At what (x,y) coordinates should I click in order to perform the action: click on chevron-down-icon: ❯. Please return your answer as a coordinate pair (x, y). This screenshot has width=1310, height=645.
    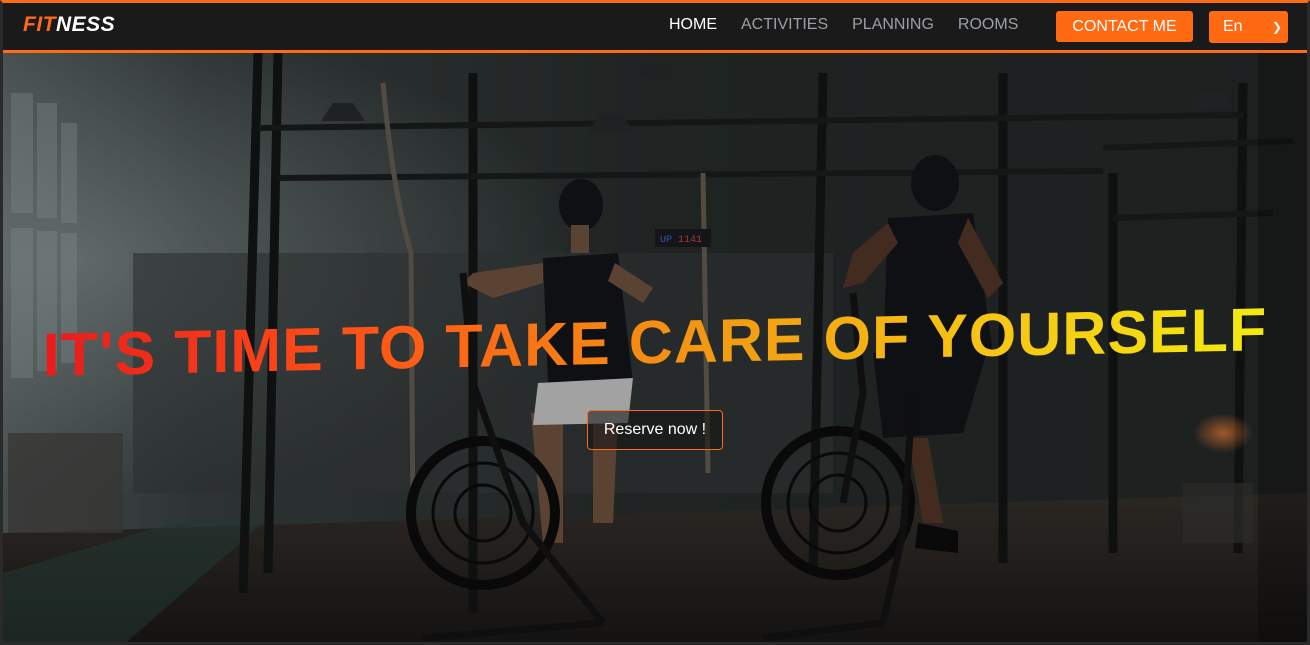
    Looking at the image, I should click on (1276, 27).